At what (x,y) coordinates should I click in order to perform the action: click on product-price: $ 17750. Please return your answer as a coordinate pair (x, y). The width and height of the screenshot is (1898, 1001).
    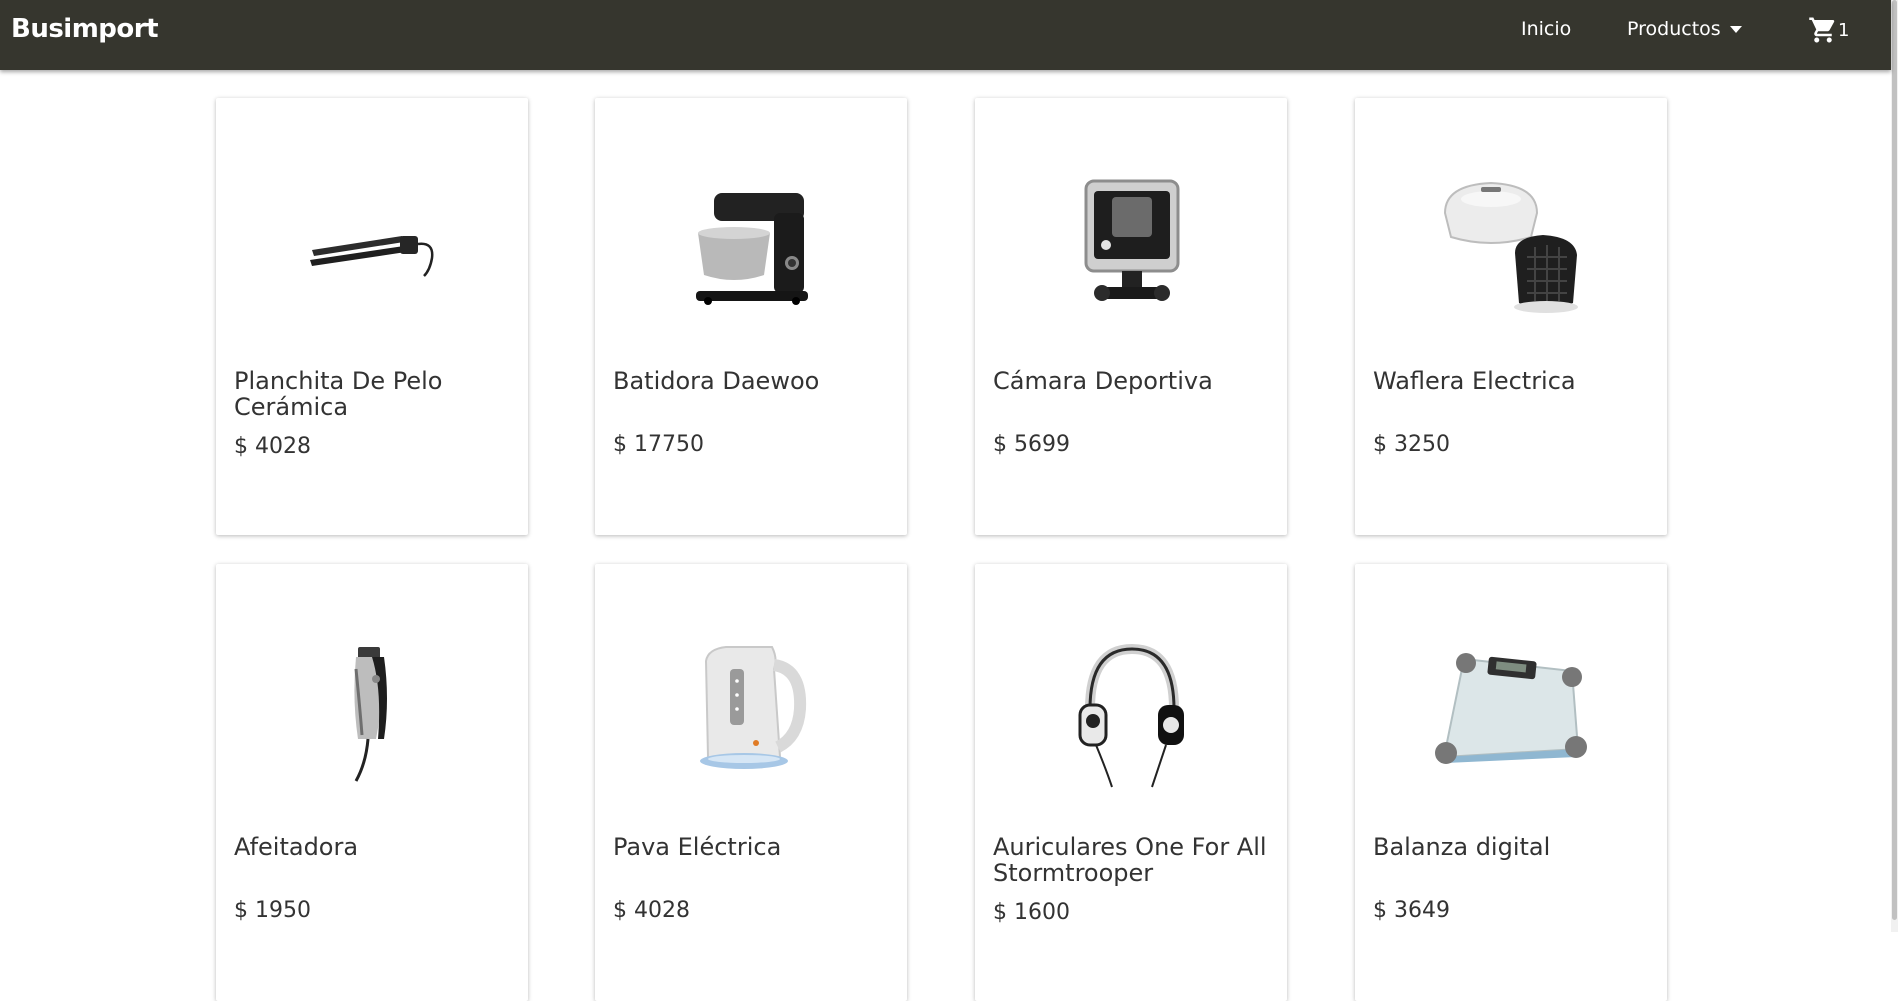
    Looking at the image, I should click on (658, 444).